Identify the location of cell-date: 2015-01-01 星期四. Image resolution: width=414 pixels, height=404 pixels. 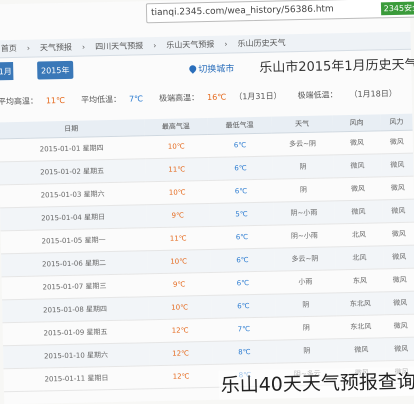
(72, 148).